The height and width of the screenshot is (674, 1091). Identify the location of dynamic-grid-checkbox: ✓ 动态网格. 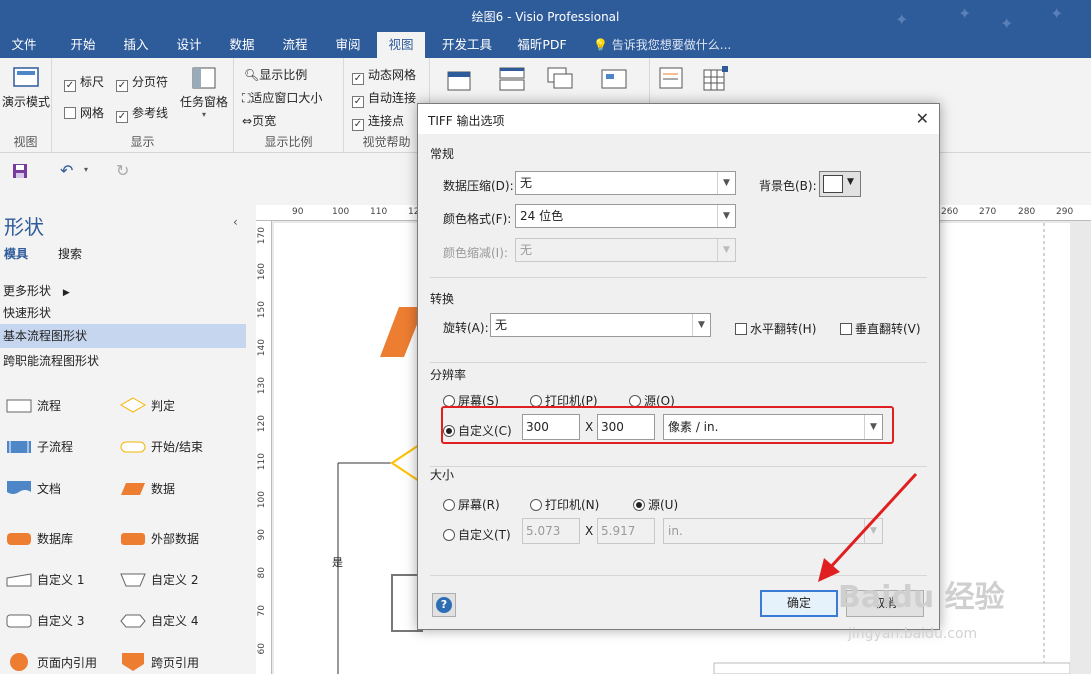
(384, 75).